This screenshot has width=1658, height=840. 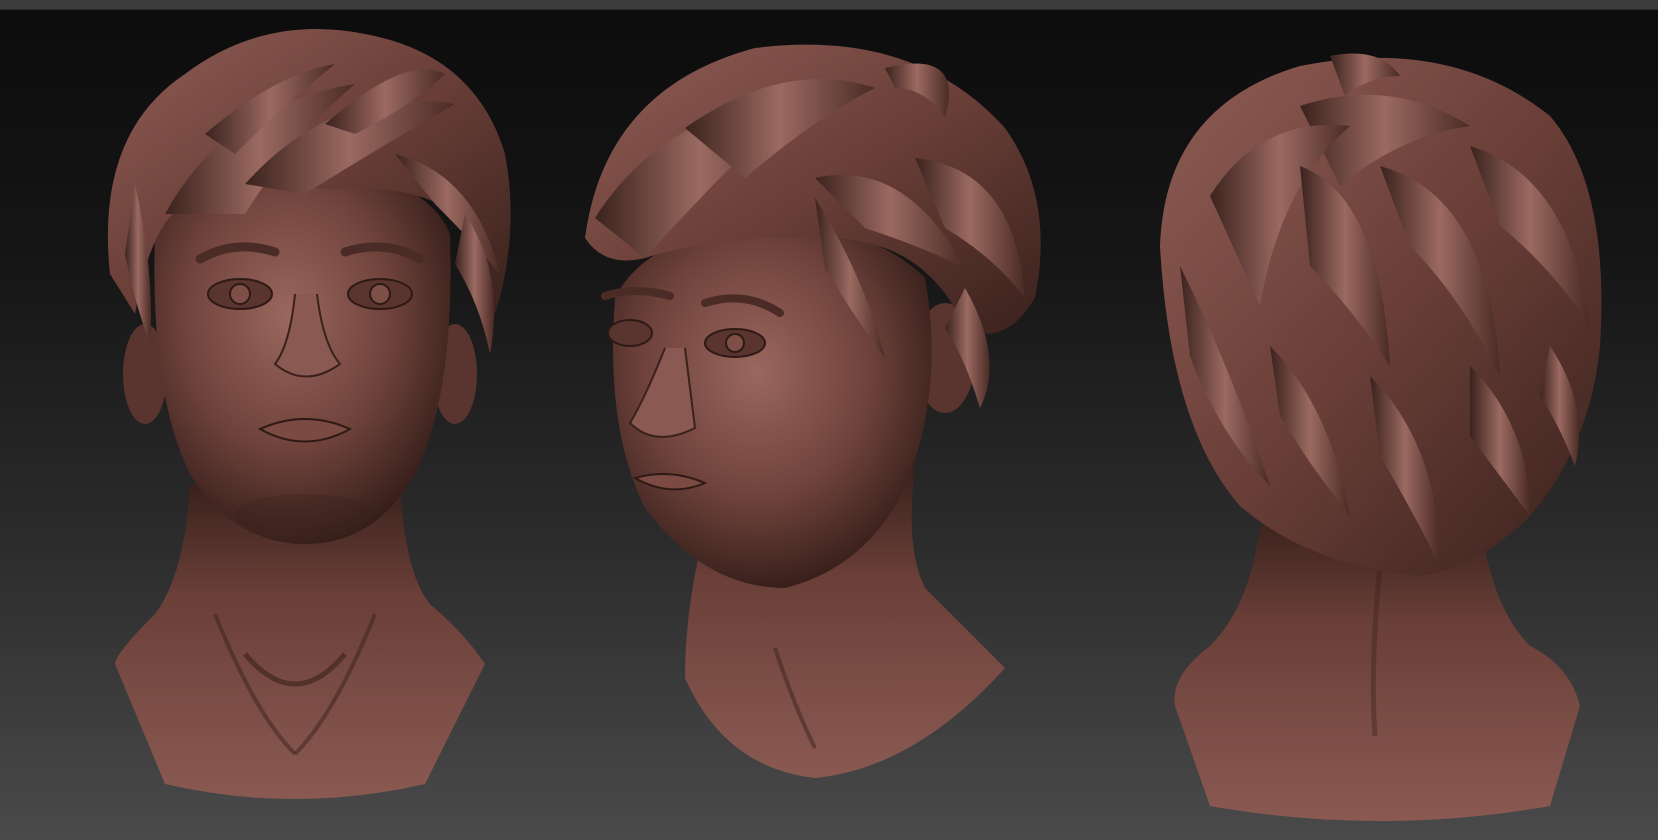 What do you see at coordinates (829, 5) in the screenshot?
I see `top-toolbar-strip` at bounding box center [829, 5].